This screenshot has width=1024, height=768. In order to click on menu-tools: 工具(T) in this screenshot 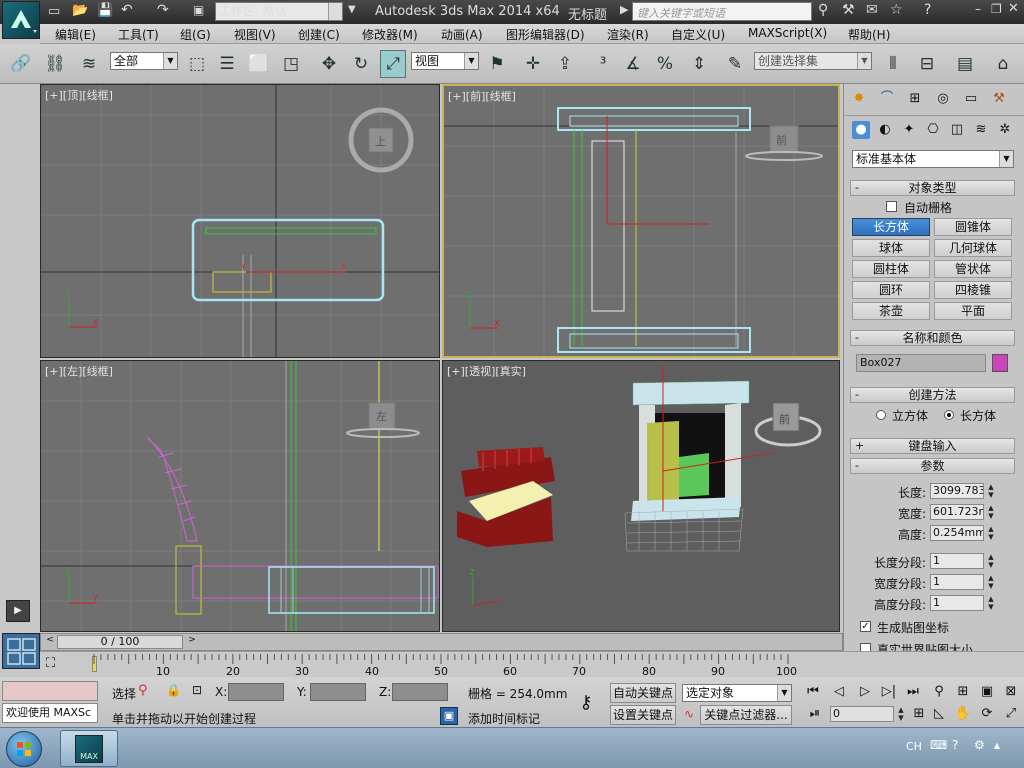, I will do `click(138, 34)`.